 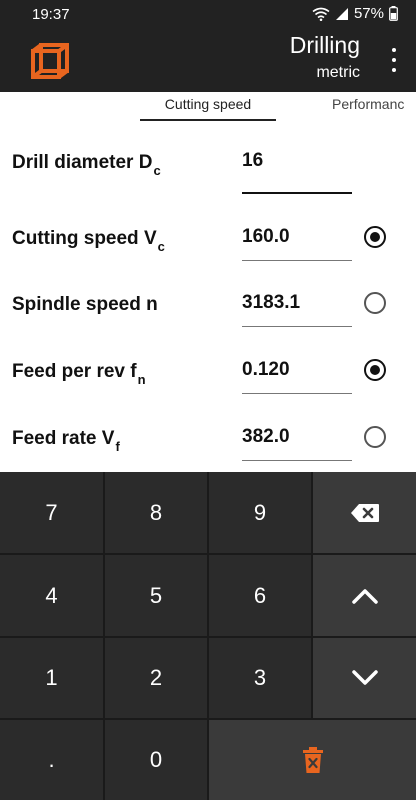 What do you see at coordinates (51, 595) in the screenshot?
I see `key-4: 4` at bounding box center [51, 595].